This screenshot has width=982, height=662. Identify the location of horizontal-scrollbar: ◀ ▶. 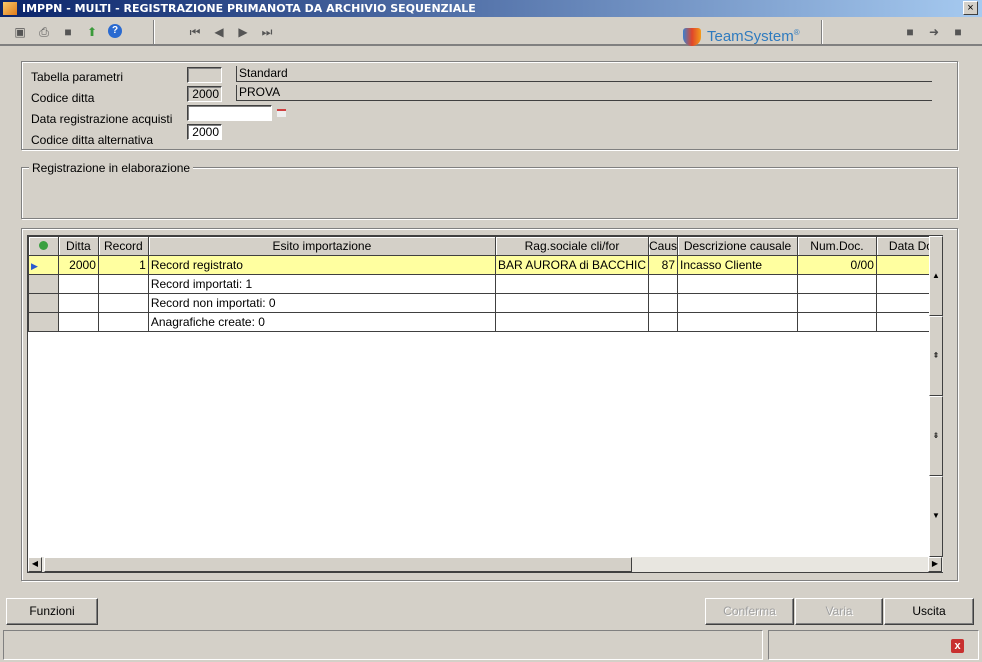
(485, 564).